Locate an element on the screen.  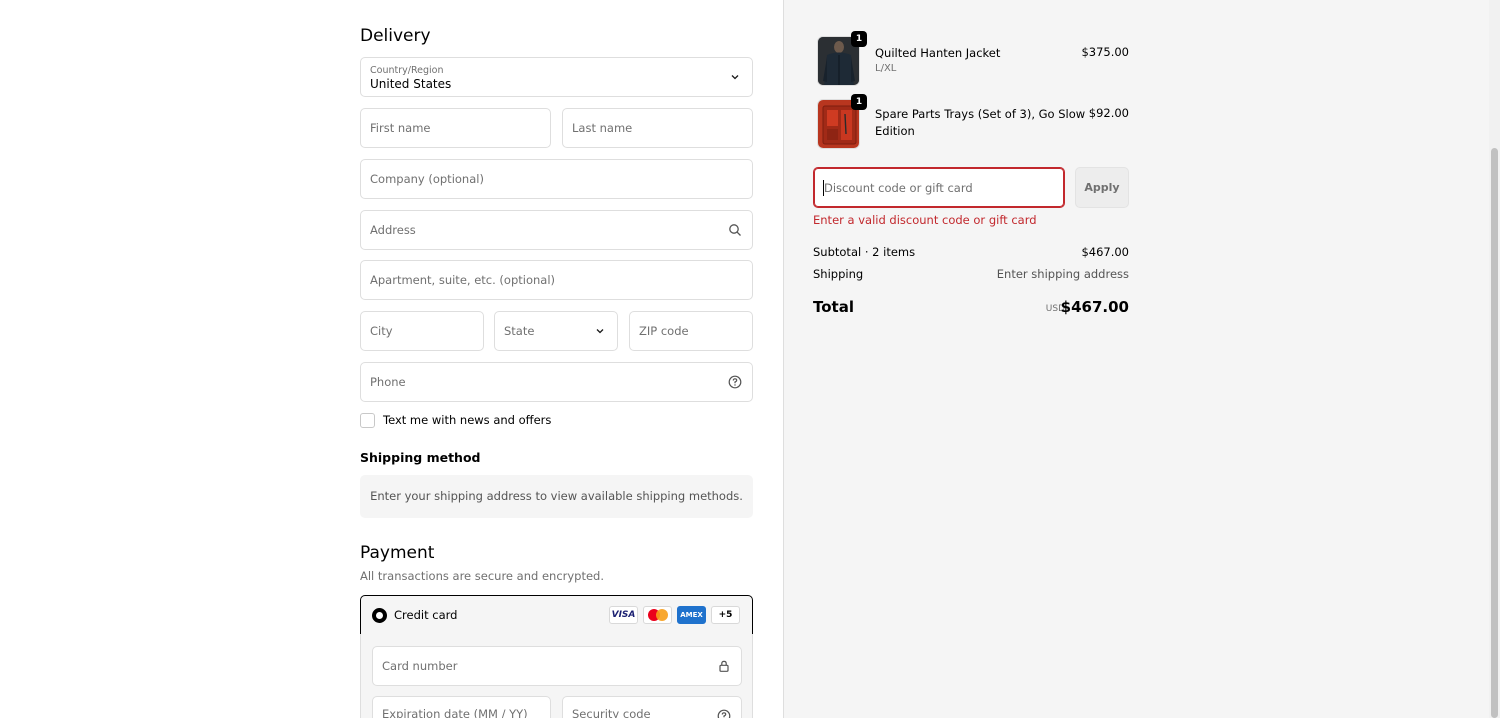
subtotal-label: Subtotal · 2 items is located at coordinates (864, 252).